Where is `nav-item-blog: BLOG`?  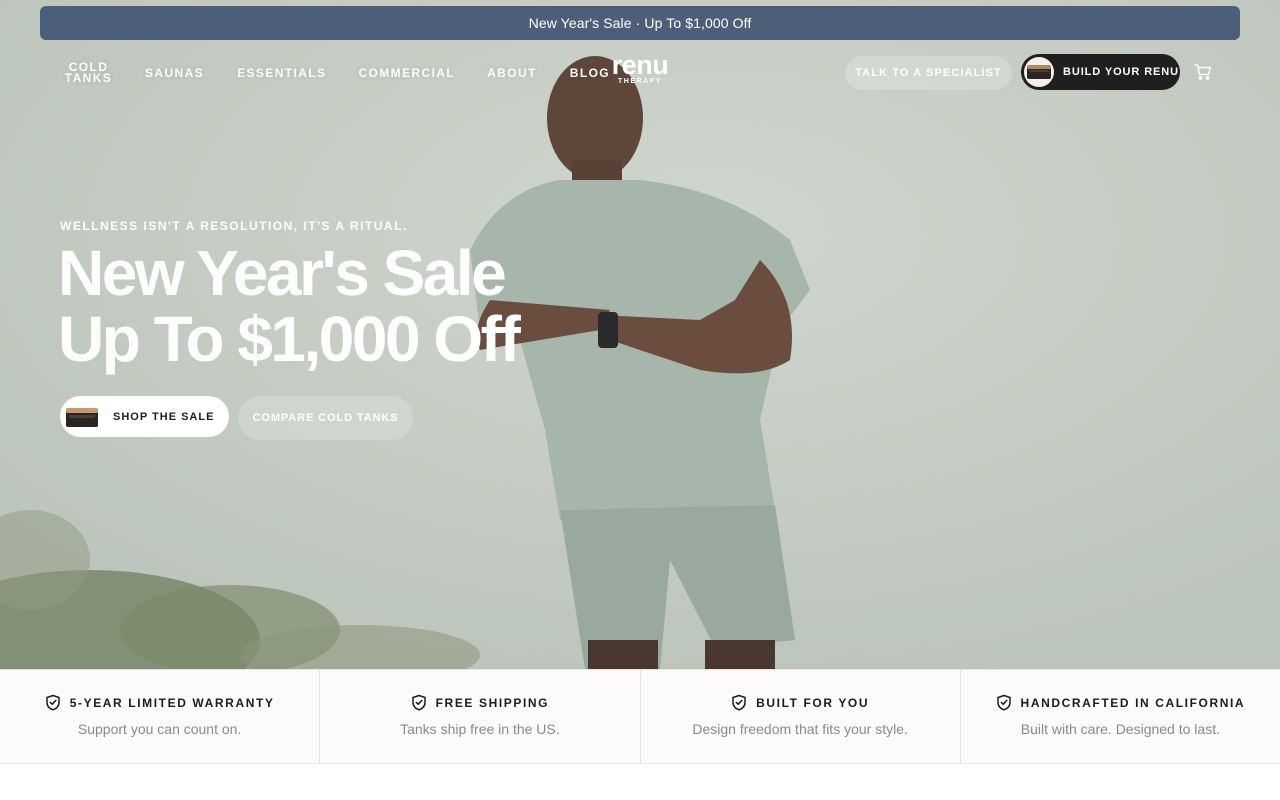
nav-item-blog: BLOG is located at coordinates (590, 73).